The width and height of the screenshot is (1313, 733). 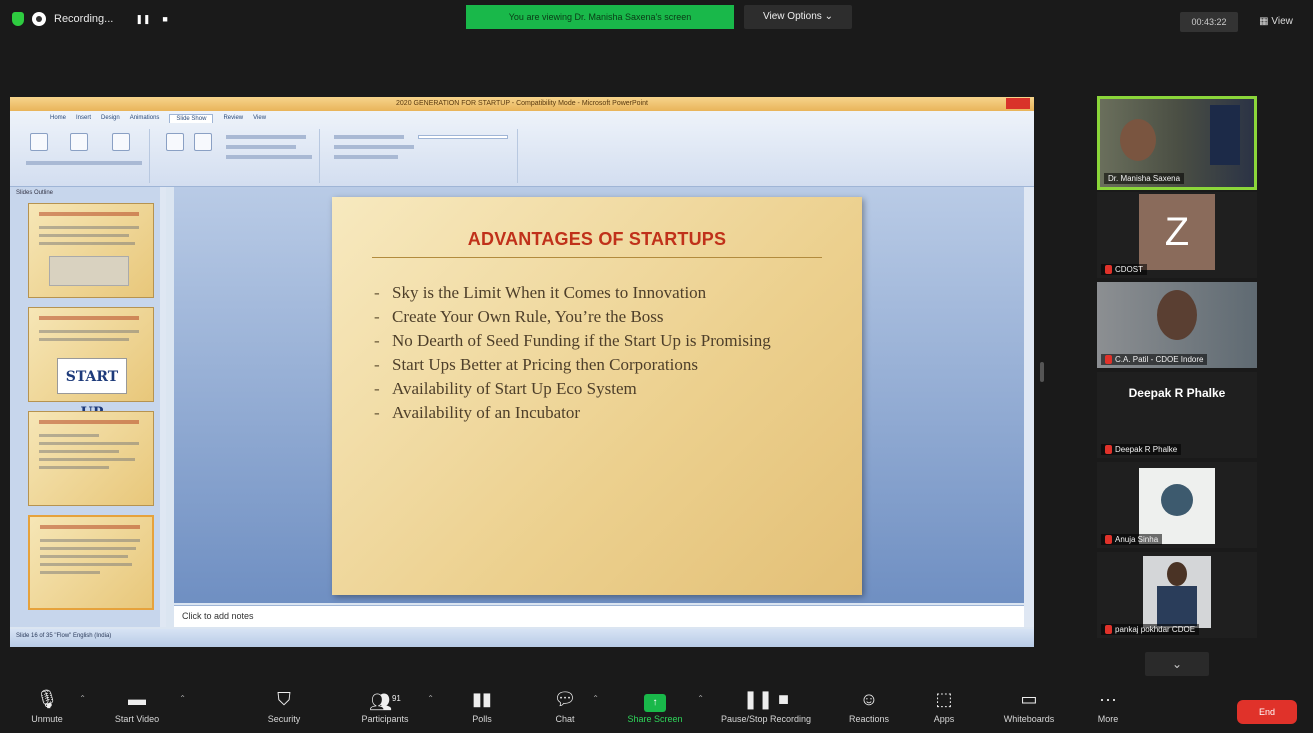 What do you see at coordinates (90, 19) in the screenshot?
I see `recording-indicator: Recording... ❚❚ ■` at bounding box center [90, 19].